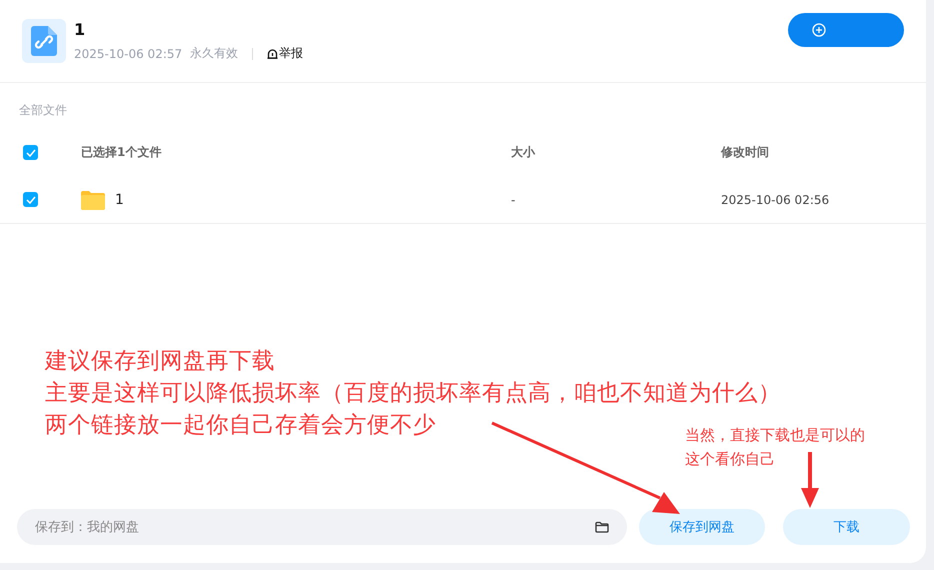 This screenshot has height=570, width=934. I want to click on link-file-icon, so click(44, 41).